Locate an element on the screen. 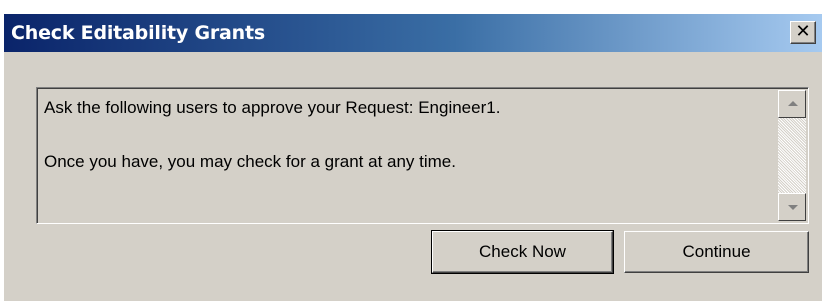 This screenshot has width=822, height=301. close-button: ✕ is located at coordinates (803, 32).